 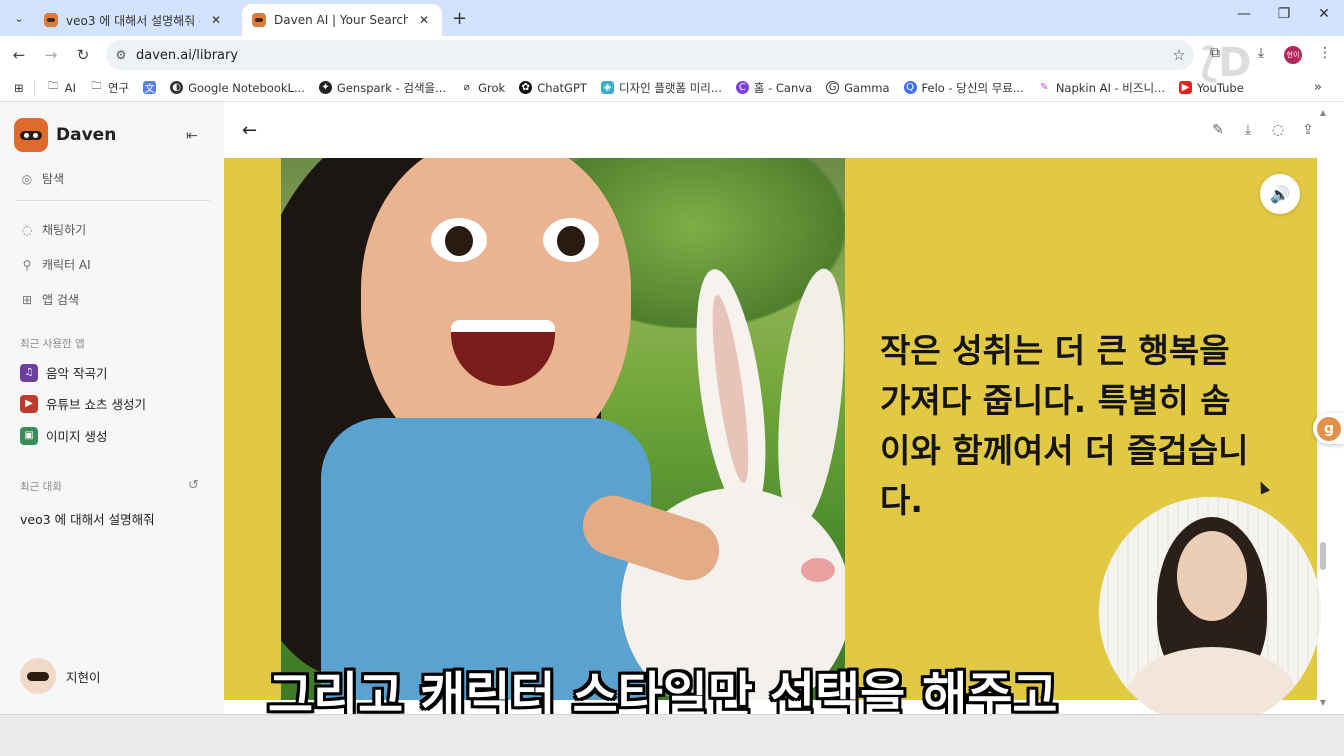 I want to click on sidebar-item-label: 앱 검색, so click(x=60, y=300).